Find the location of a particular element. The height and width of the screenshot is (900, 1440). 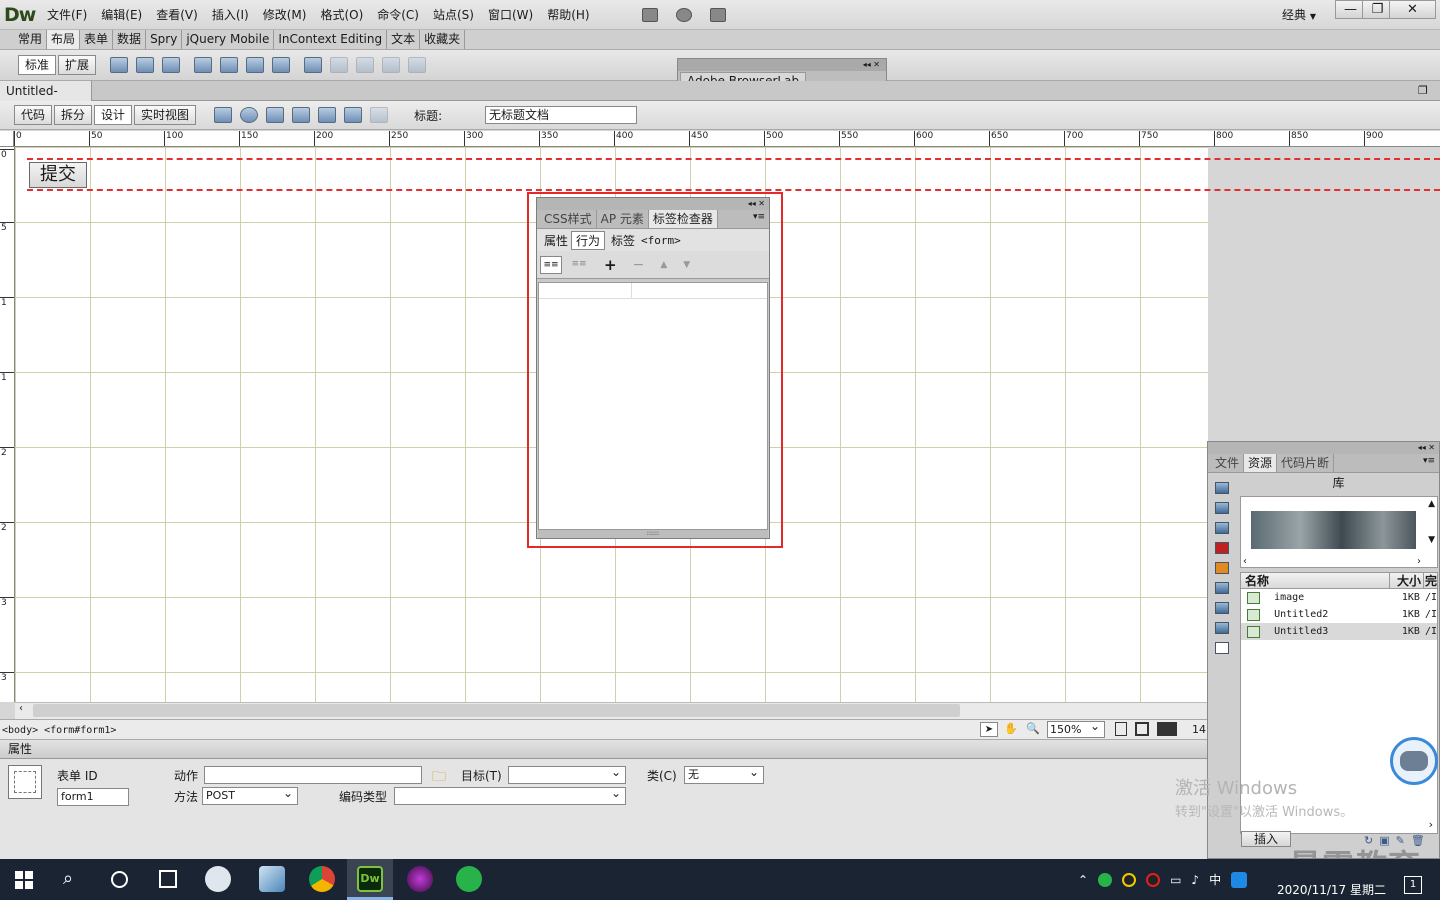

expanded-mode-button: 扩展 is located at coordinates (77, 65).